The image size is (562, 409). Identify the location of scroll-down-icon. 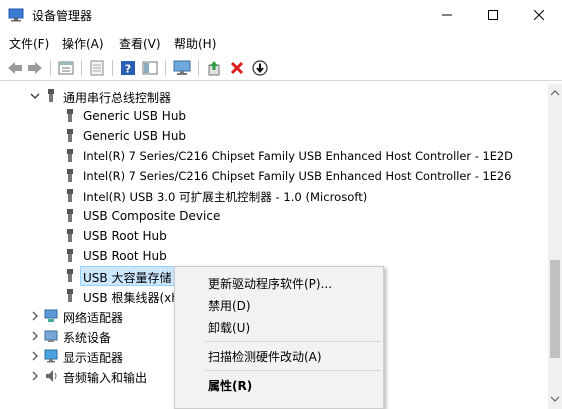
(555, 399).